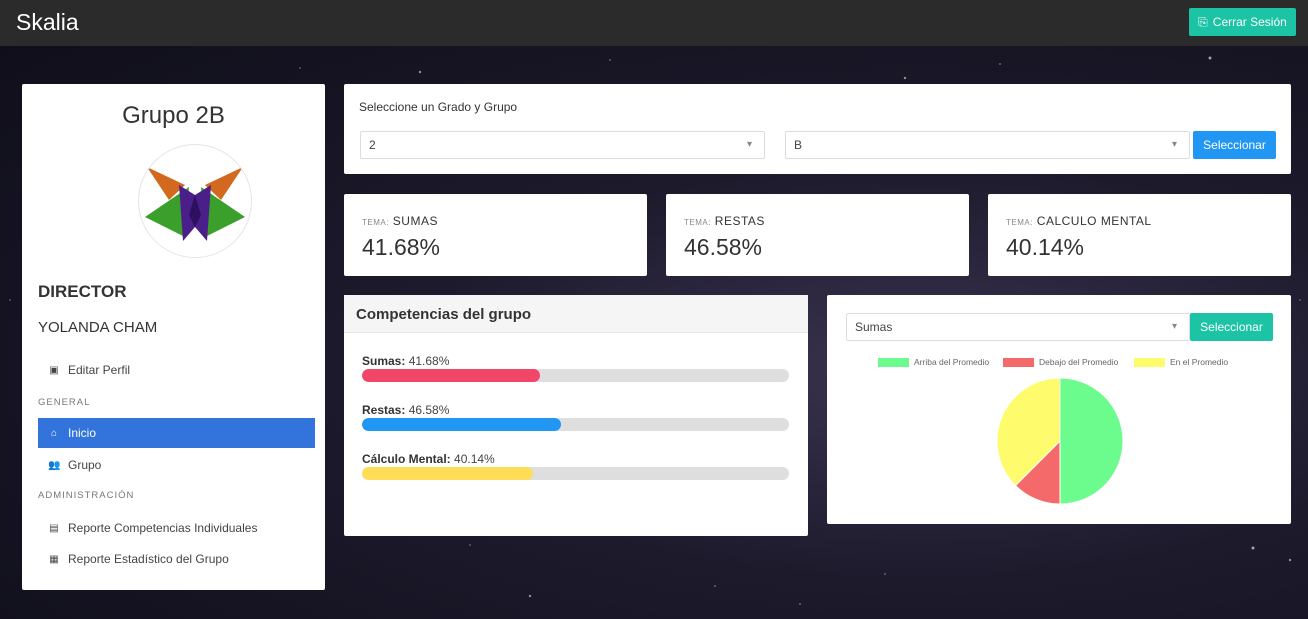  I want to click on group-select: B ▾, so click(987, 145).